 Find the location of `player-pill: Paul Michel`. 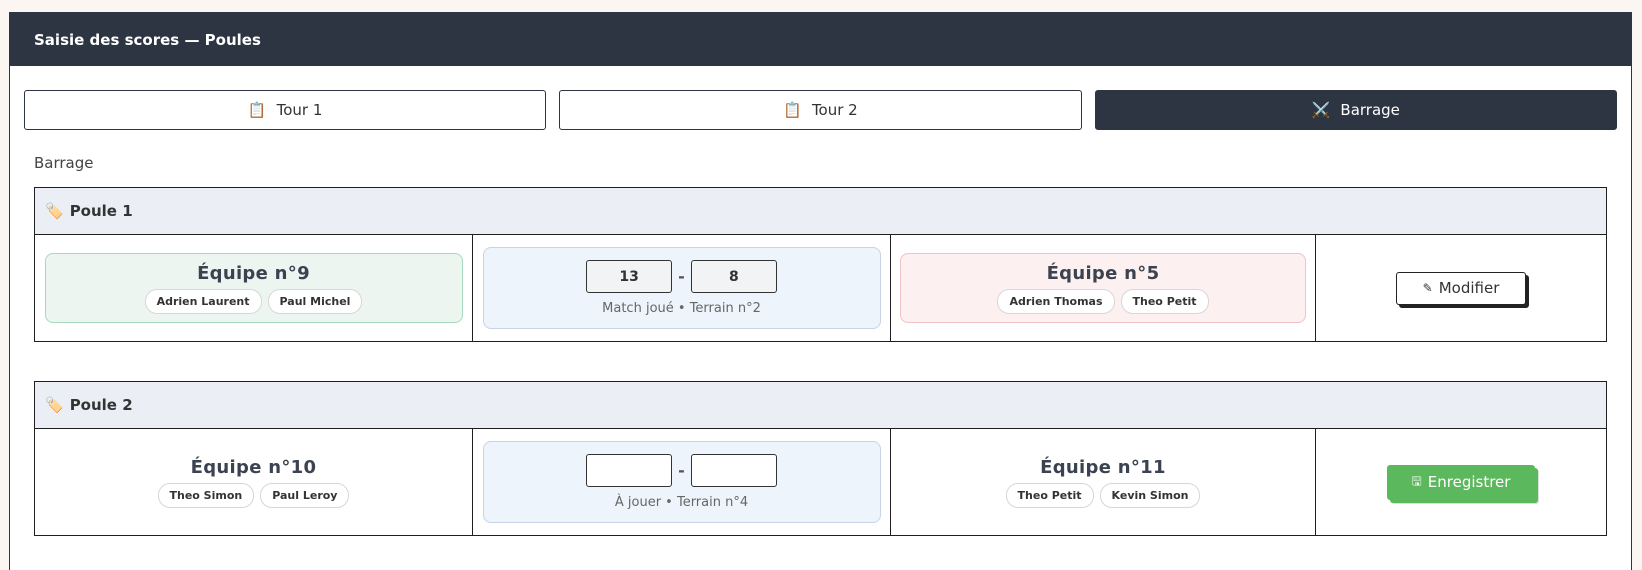

player-pill: Paul Michel is located at coordinates (315, 301).